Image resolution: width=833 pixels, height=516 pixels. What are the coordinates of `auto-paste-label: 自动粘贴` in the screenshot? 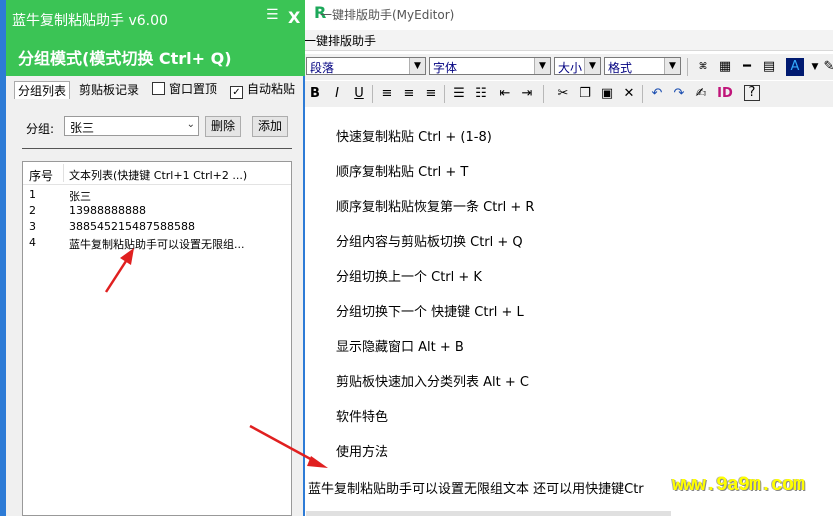 It's located at (271, 89).